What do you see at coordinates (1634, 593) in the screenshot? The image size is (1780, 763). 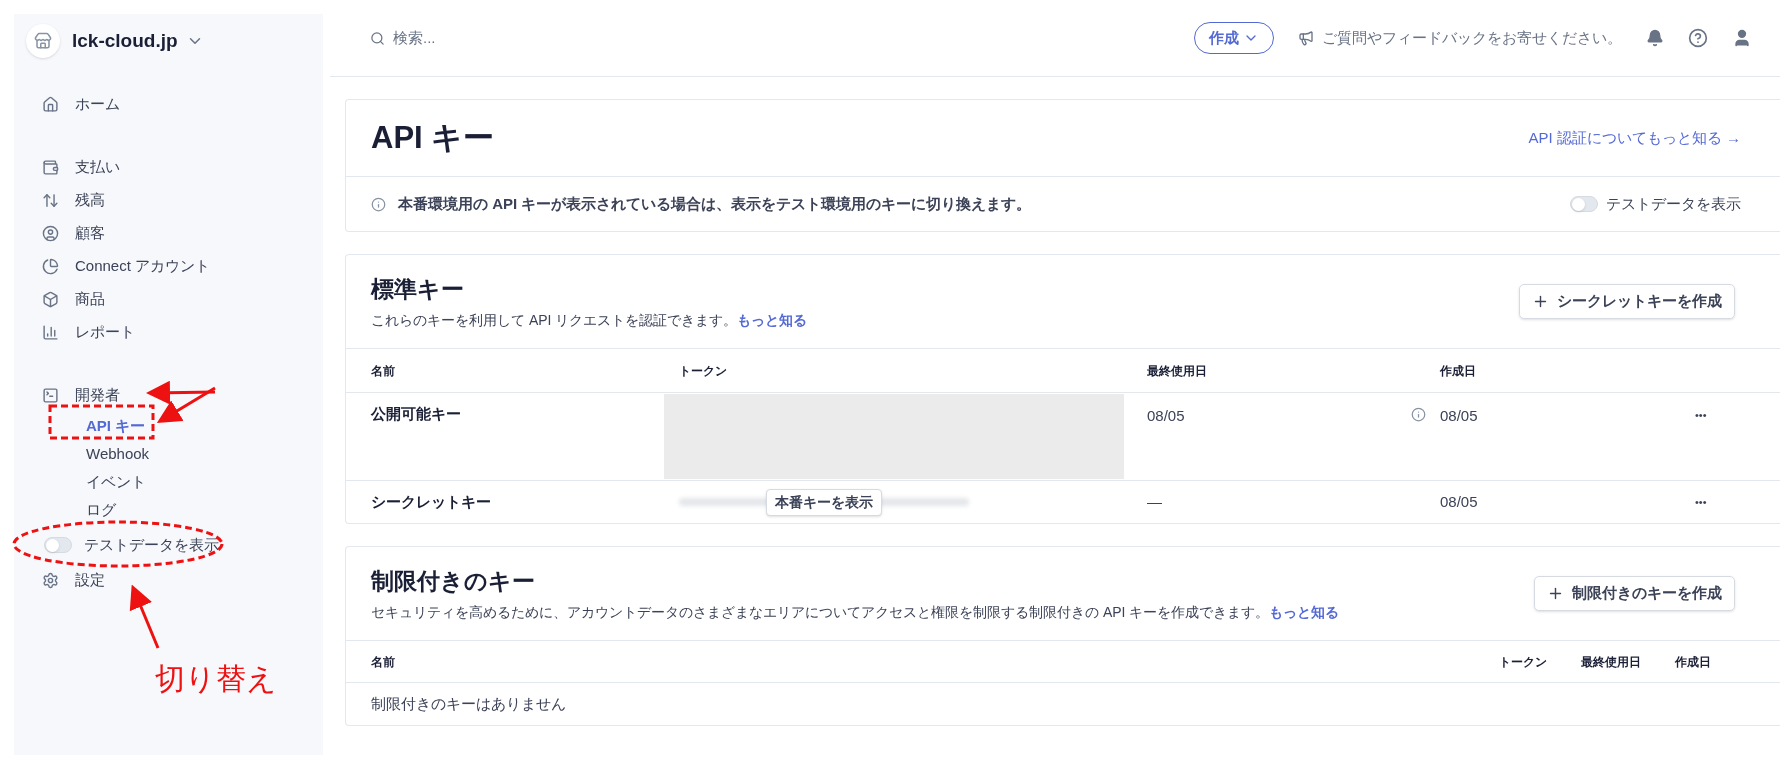 I see `create-restricted-key-button: 制限付きのキーを作成` at bounding box center [1634, 593].